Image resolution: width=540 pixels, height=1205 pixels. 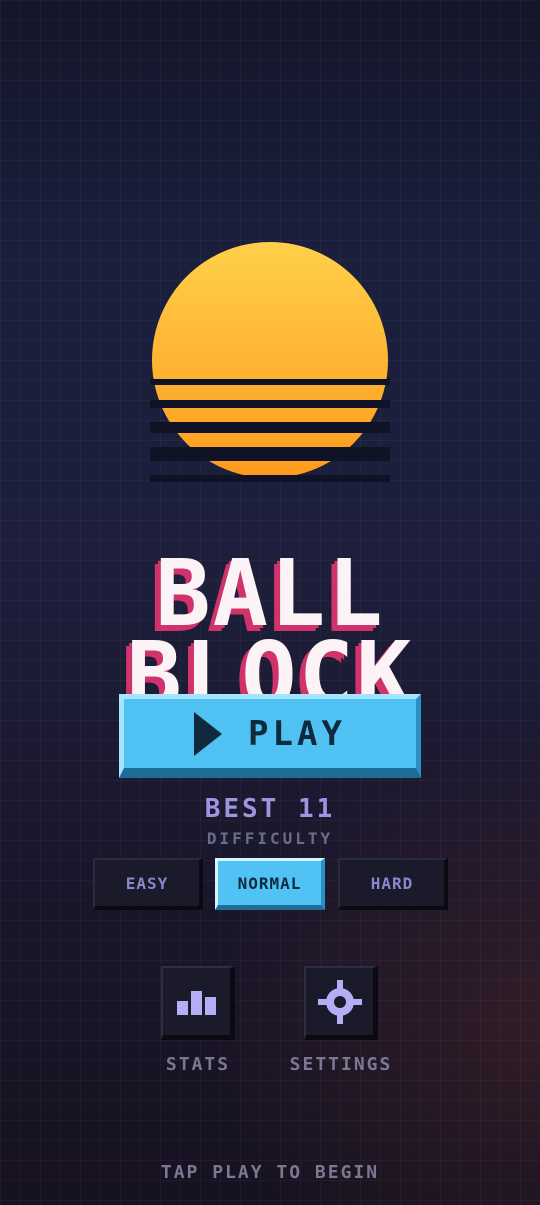 I want to click on play-button: PLAY, so click(x=270, y=736).